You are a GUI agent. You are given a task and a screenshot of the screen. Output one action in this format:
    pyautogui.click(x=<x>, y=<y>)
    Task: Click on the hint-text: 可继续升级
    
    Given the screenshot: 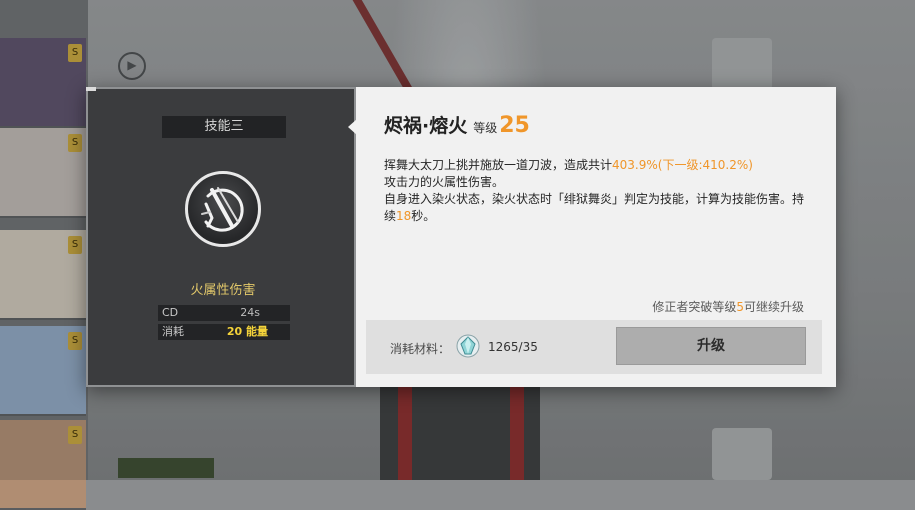 What is the action you would take?
    pyautogui.click(x=773, y=307)
    